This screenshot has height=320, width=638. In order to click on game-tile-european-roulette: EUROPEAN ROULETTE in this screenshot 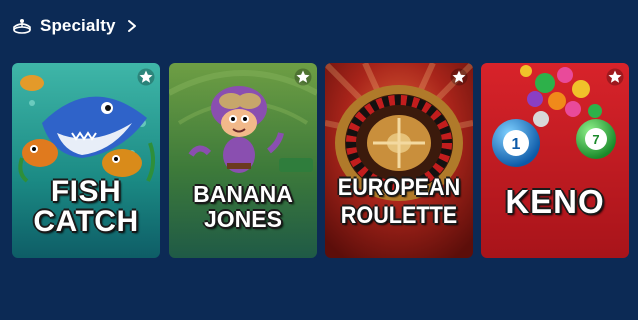, I will do `click(399, 160)`.